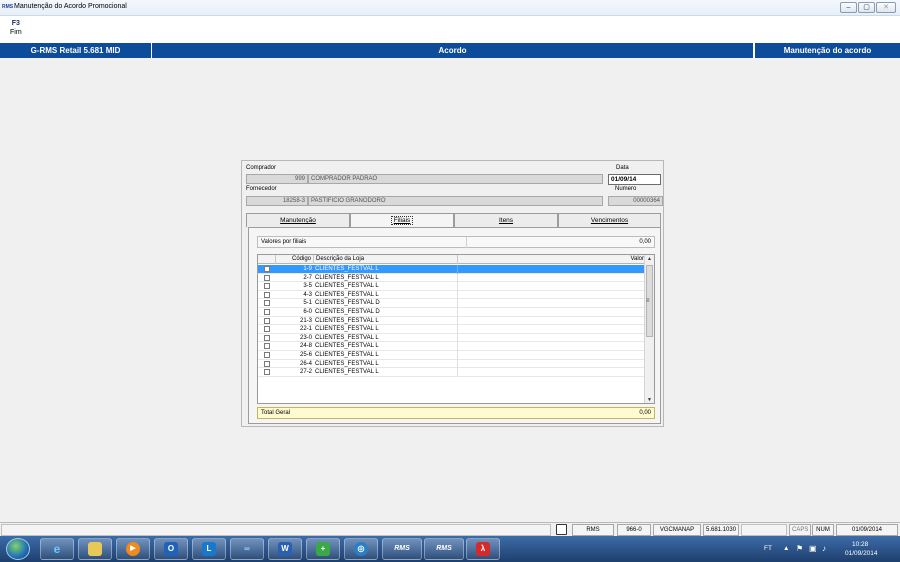  What do you see at coordinates (552, 259) in the screenshot?
I see `grid-header-valor: Valor` at bounding box center [552, 259].